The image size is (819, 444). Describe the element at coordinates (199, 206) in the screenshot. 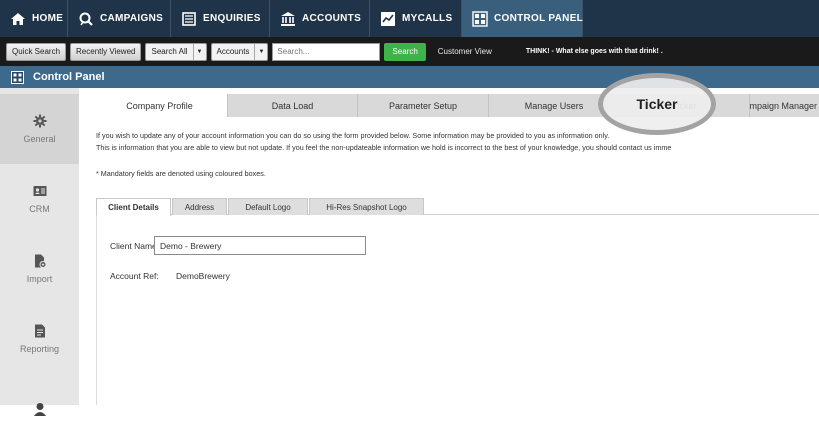

I see `subtab-address: Address` at that location.